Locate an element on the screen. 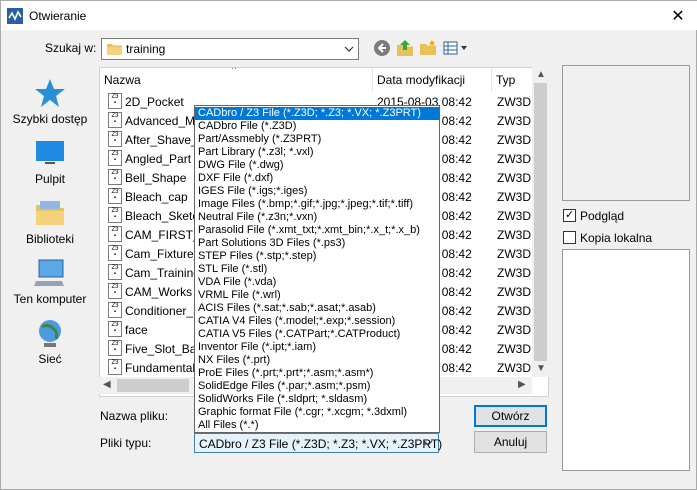  network-icon is located at coordinates (50, 333).